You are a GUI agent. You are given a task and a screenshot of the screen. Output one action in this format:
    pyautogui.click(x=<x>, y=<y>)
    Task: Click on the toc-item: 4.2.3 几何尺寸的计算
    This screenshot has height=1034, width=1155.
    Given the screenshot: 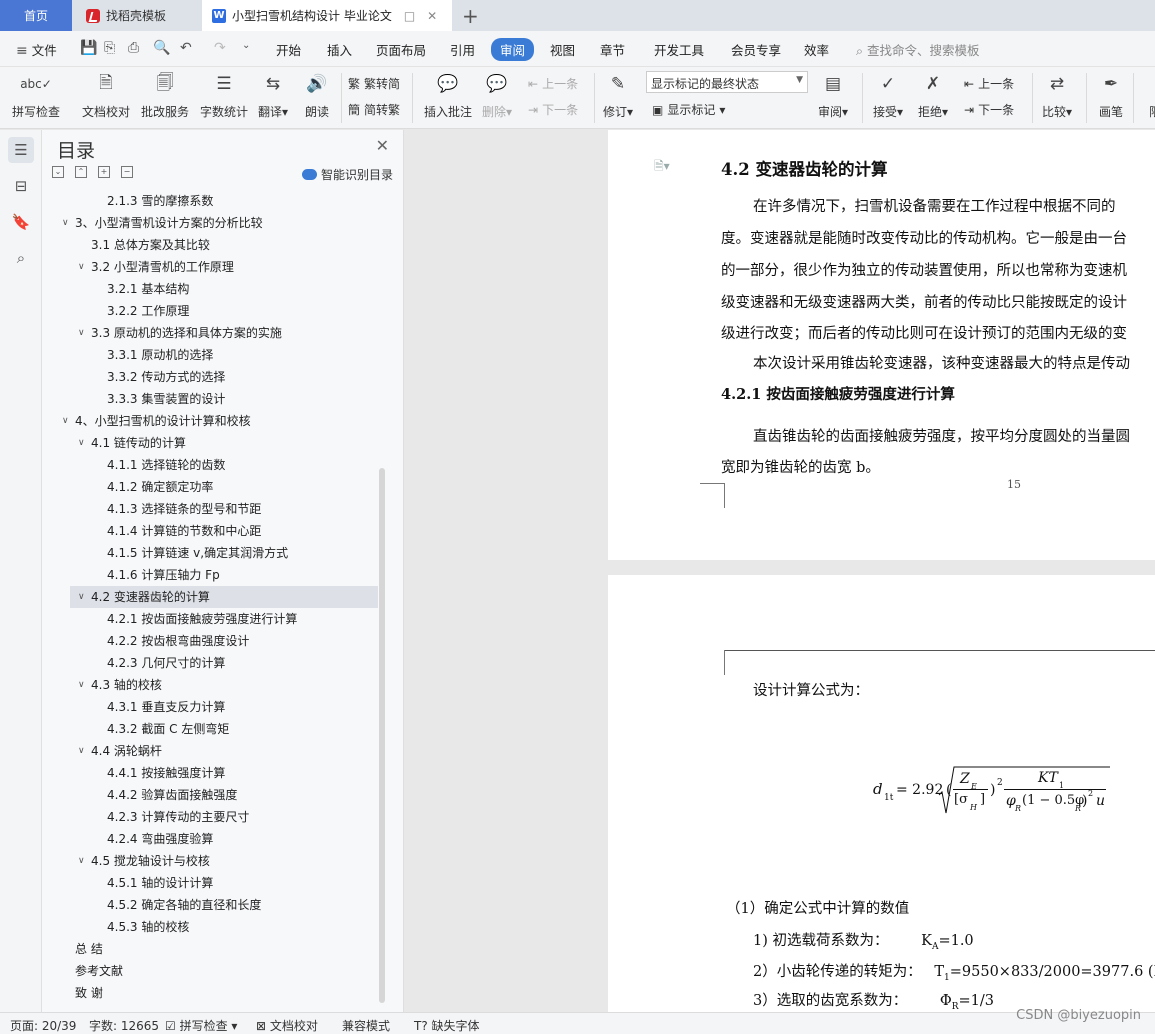 What is the action you would take?
    pyautogui.click(x=210, y=663)
    